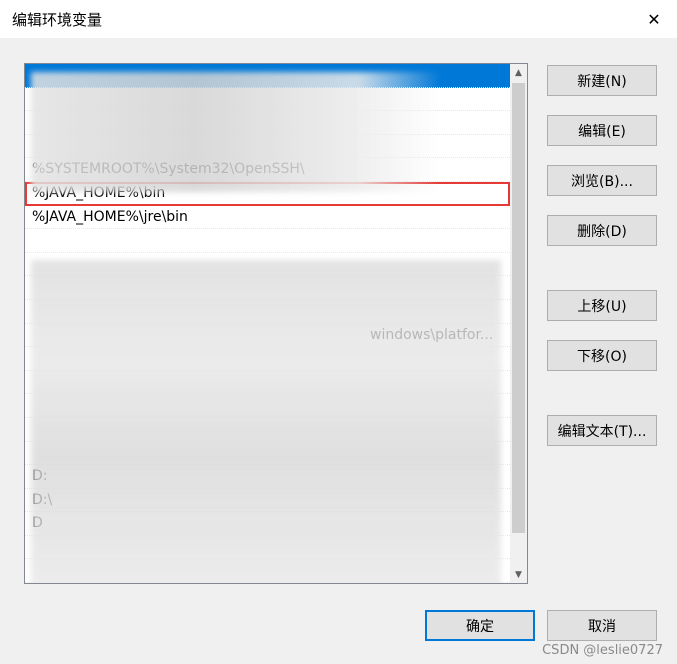 The image size is (677, 664). What do you see at coordinates (602, 625) in the screenshot?
I see `cancel-button: 取消` at bounding box center [602, 625].